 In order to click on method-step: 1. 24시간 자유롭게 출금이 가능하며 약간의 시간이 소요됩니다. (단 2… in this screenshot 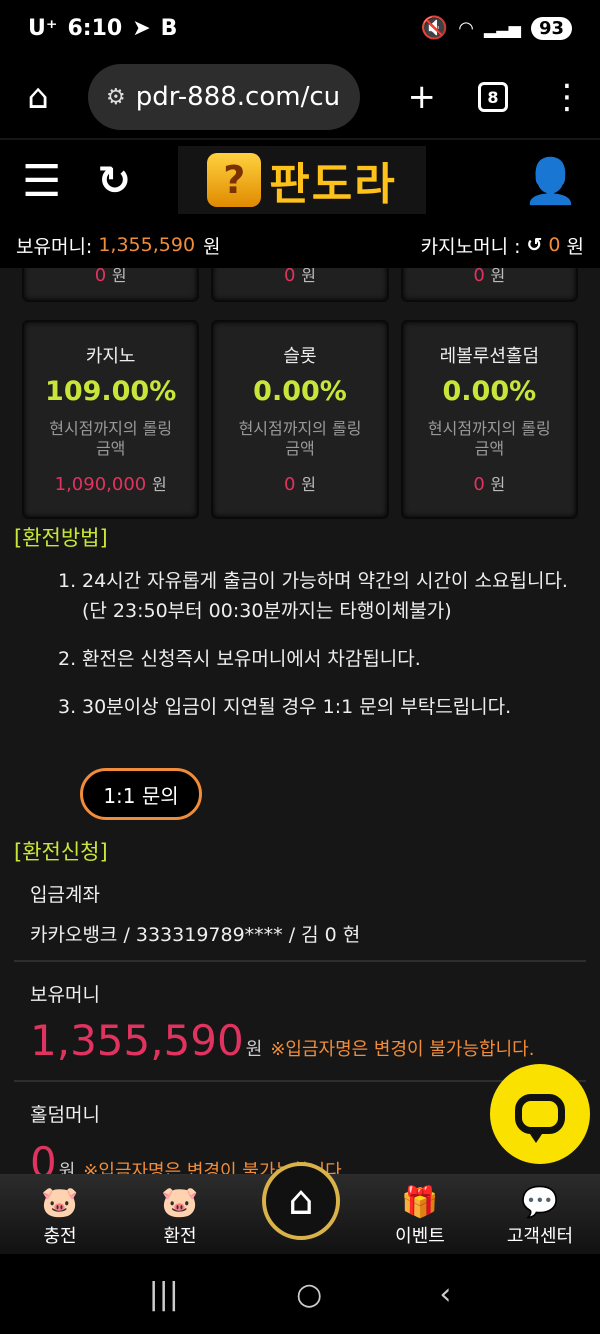, I will do `click(318, 596)`.